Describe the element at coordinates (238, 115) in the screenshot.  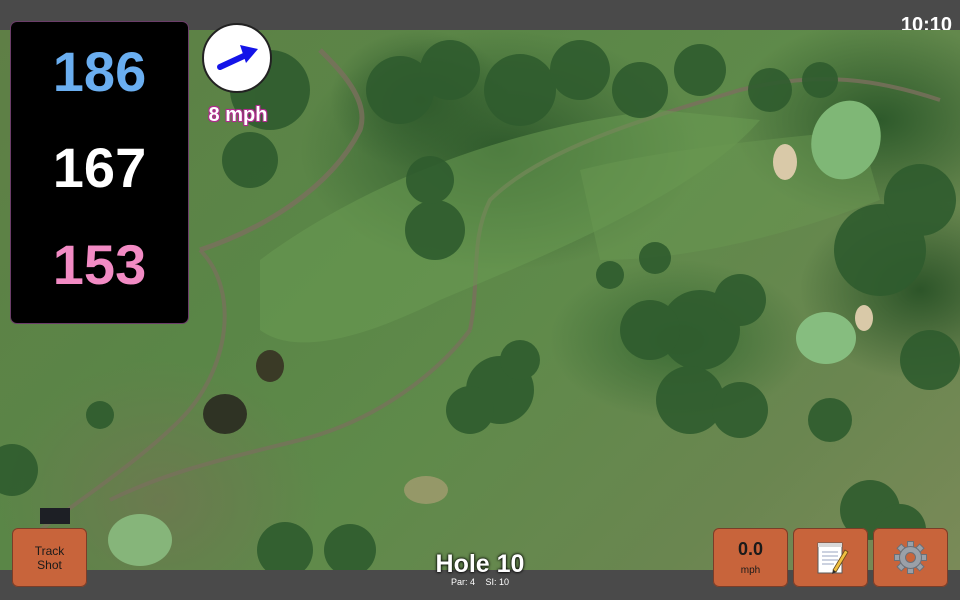
I see `wind-speed: 8 mph` at that location.